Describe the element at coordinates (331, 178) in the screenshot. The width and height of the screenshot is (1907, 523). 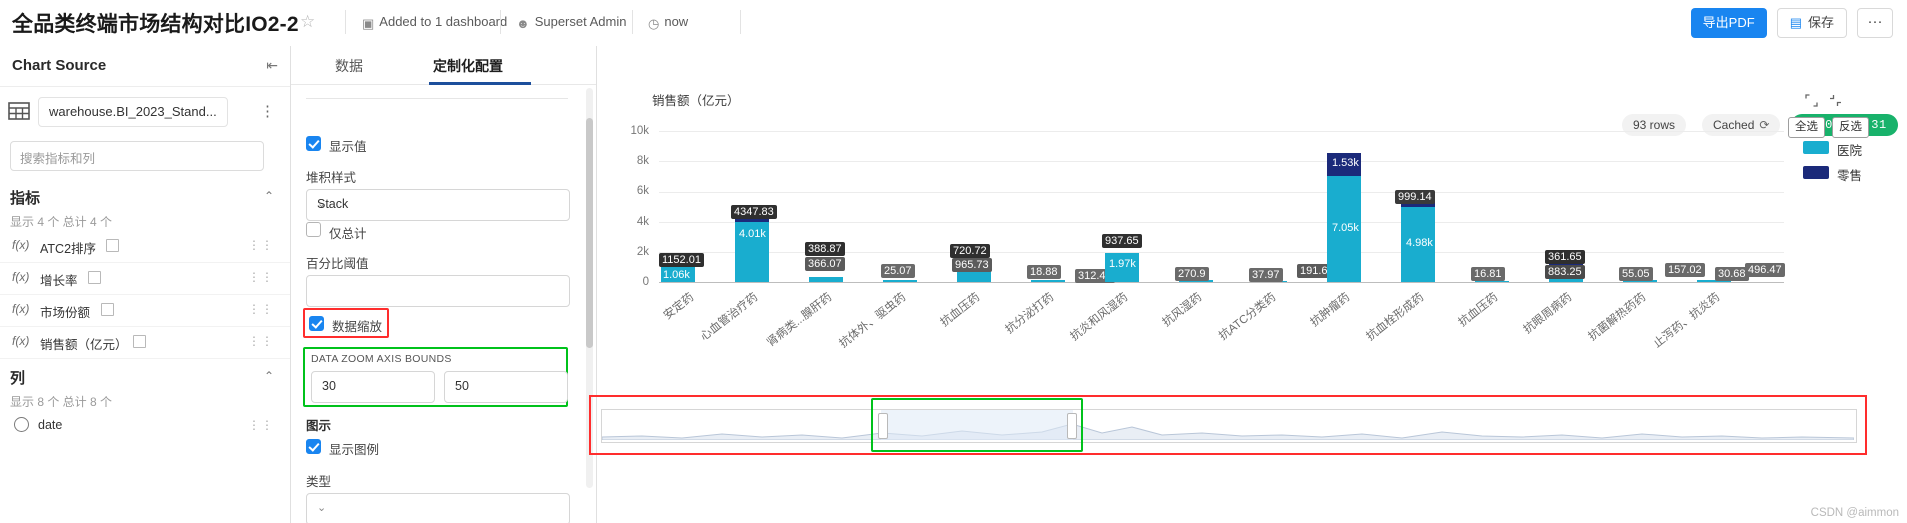
I see `stack-style-label: 堆积样式` at that location.